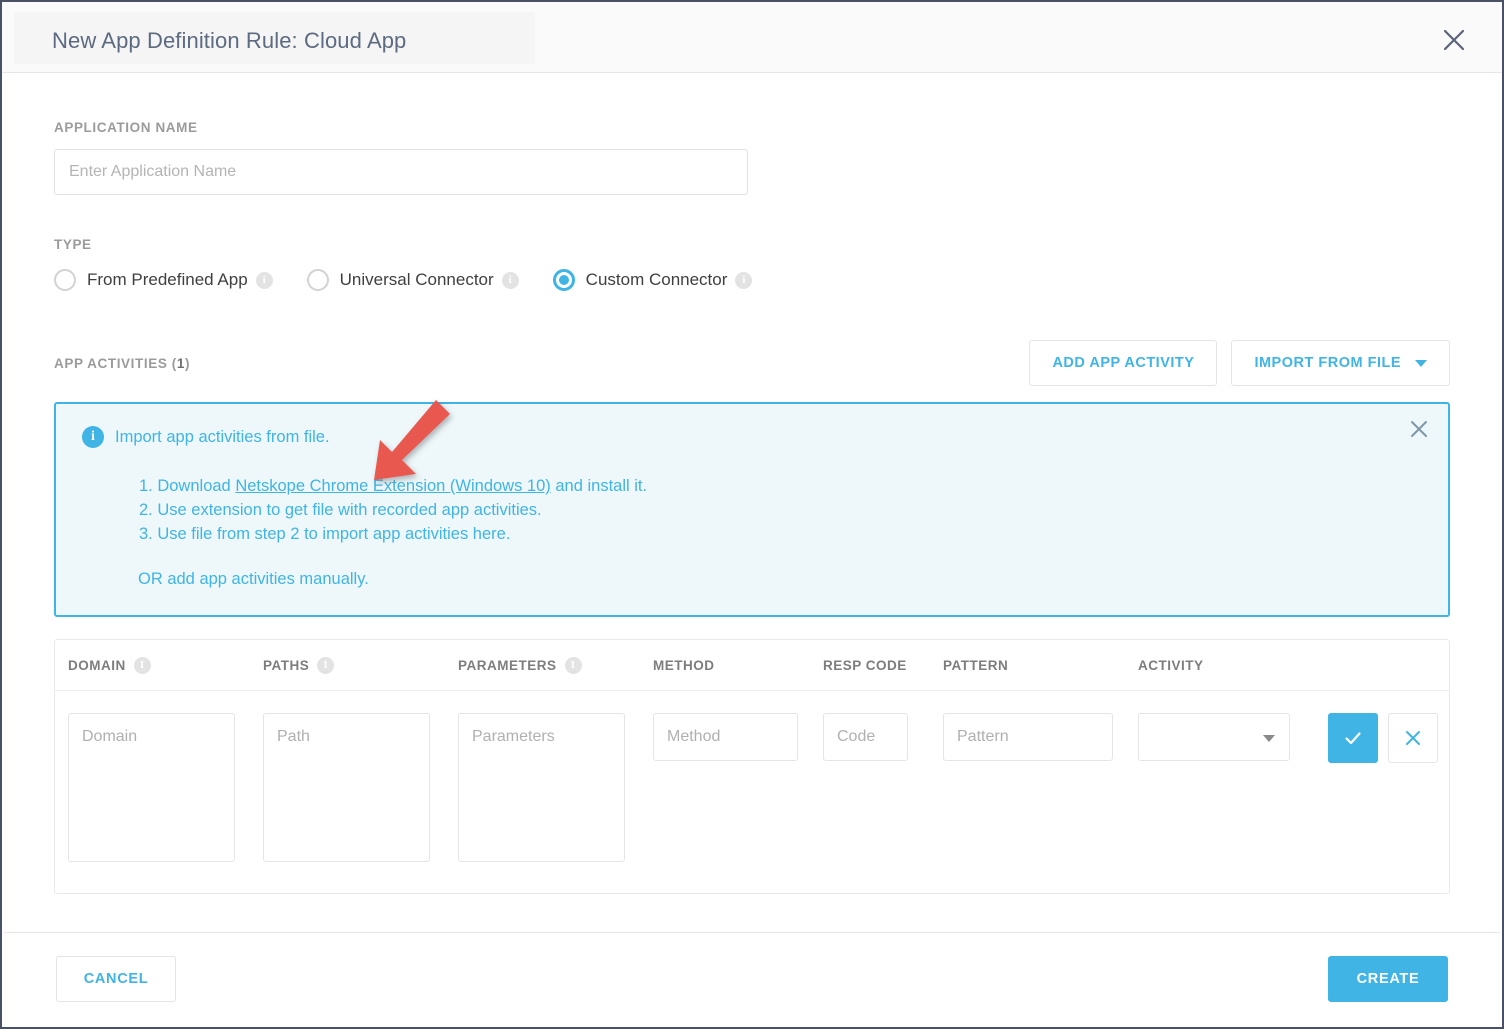 The width and height of the screenshot is (1504, 1029). What do you see at coordinates (401, 172) in the screenshot?
I see `application-name-input` at bounding box center [401, 172].